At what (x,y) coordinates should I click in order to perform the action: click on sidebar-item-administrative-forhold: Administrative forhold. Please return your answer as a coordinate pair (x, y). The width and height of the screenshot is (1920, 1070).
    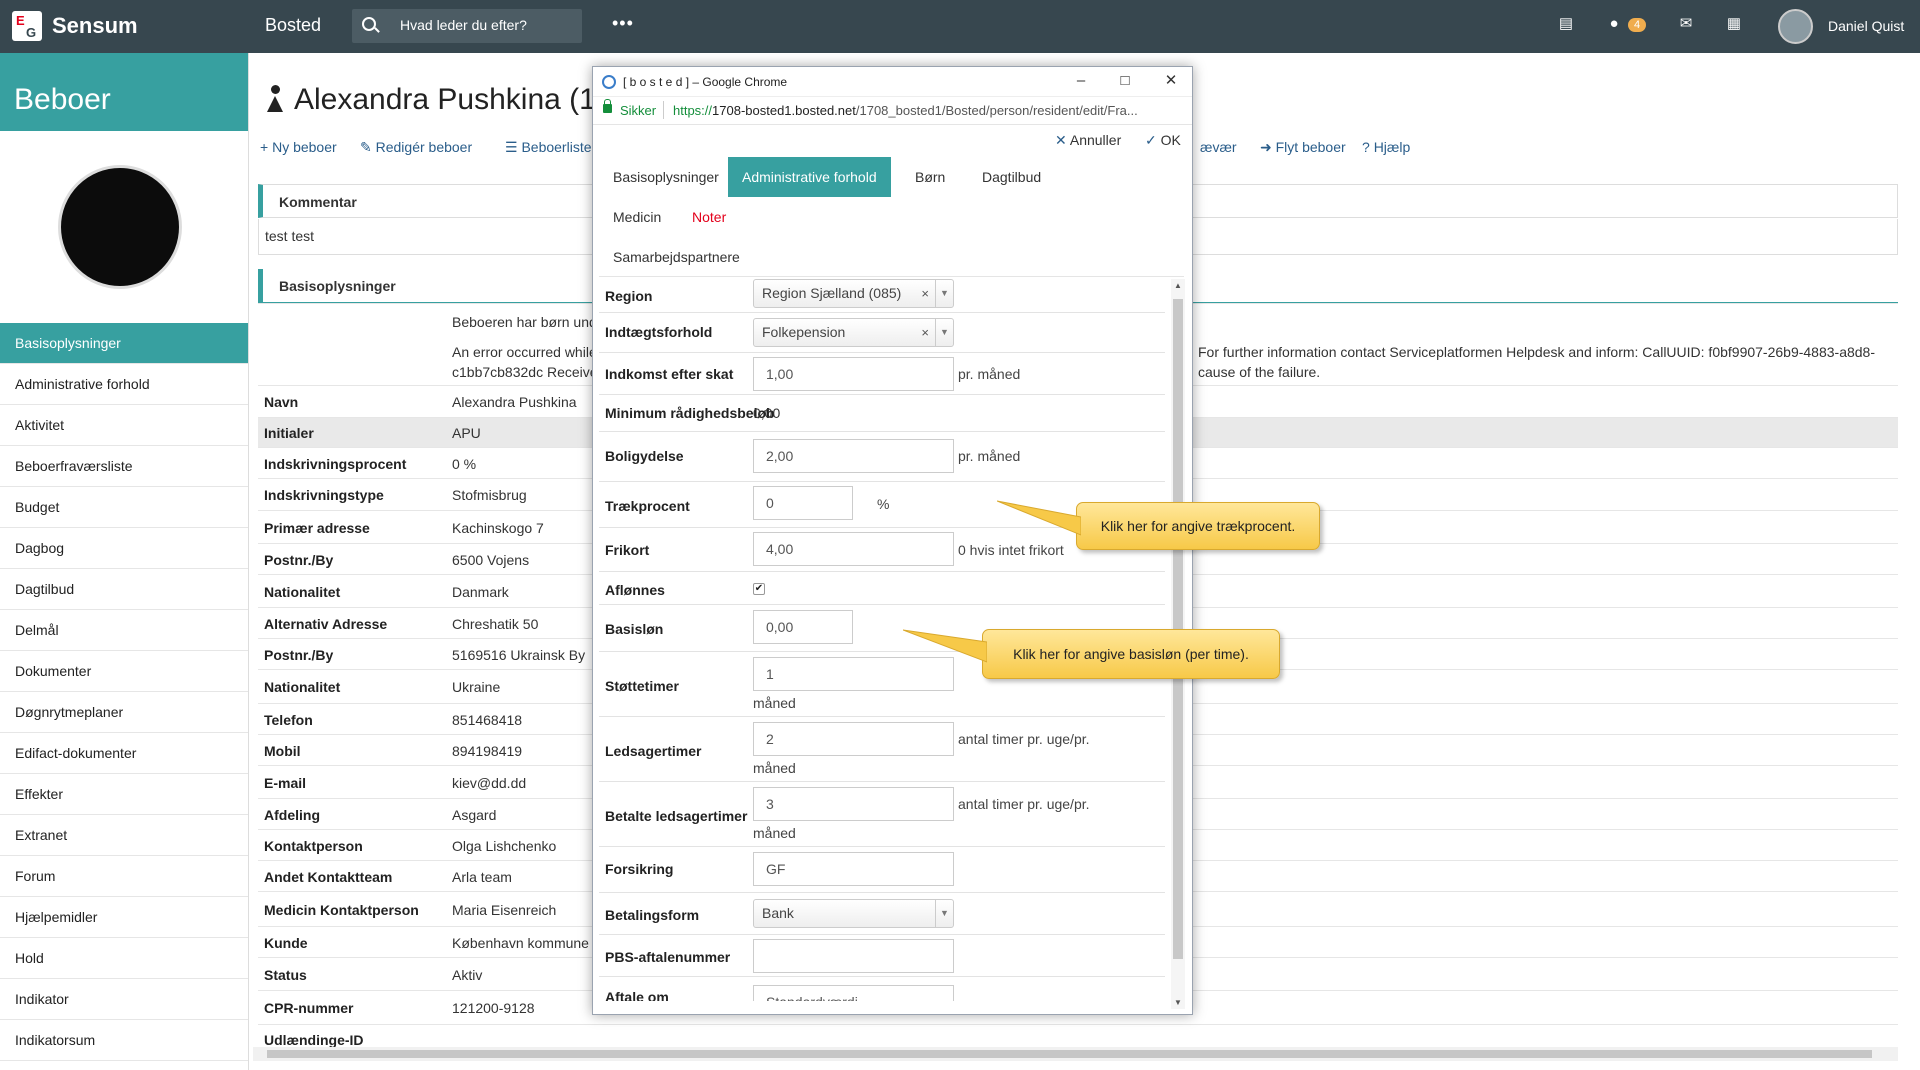
    Looking at the image, I should click on (124, 384).